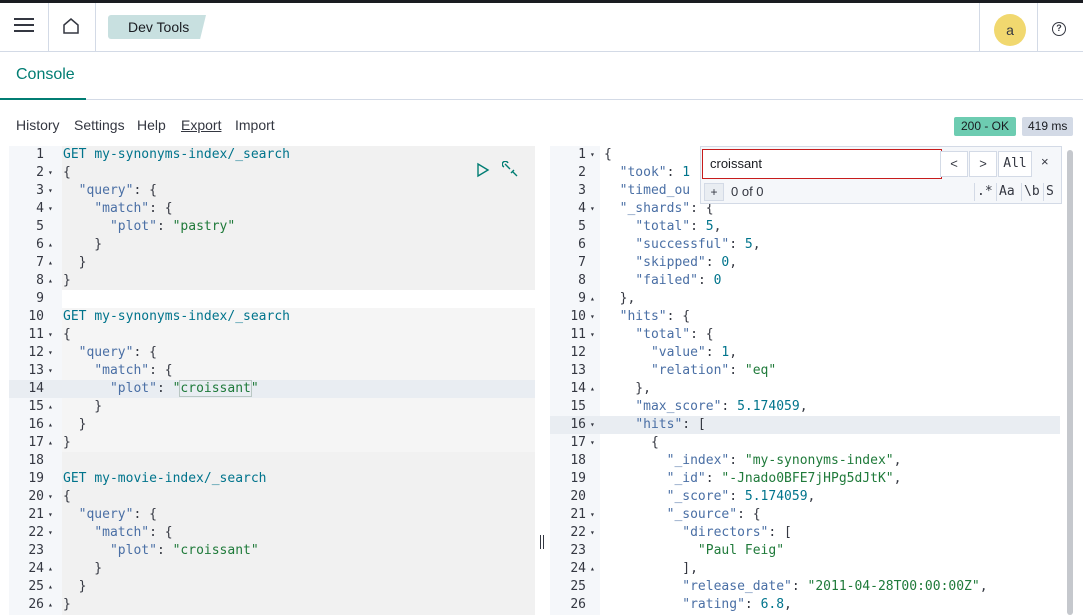 The height and width of the screenshot is (615, 1083). Describe the element at coordinates (578, 460) in the screenshot. I see `line-number: 18` at that location.